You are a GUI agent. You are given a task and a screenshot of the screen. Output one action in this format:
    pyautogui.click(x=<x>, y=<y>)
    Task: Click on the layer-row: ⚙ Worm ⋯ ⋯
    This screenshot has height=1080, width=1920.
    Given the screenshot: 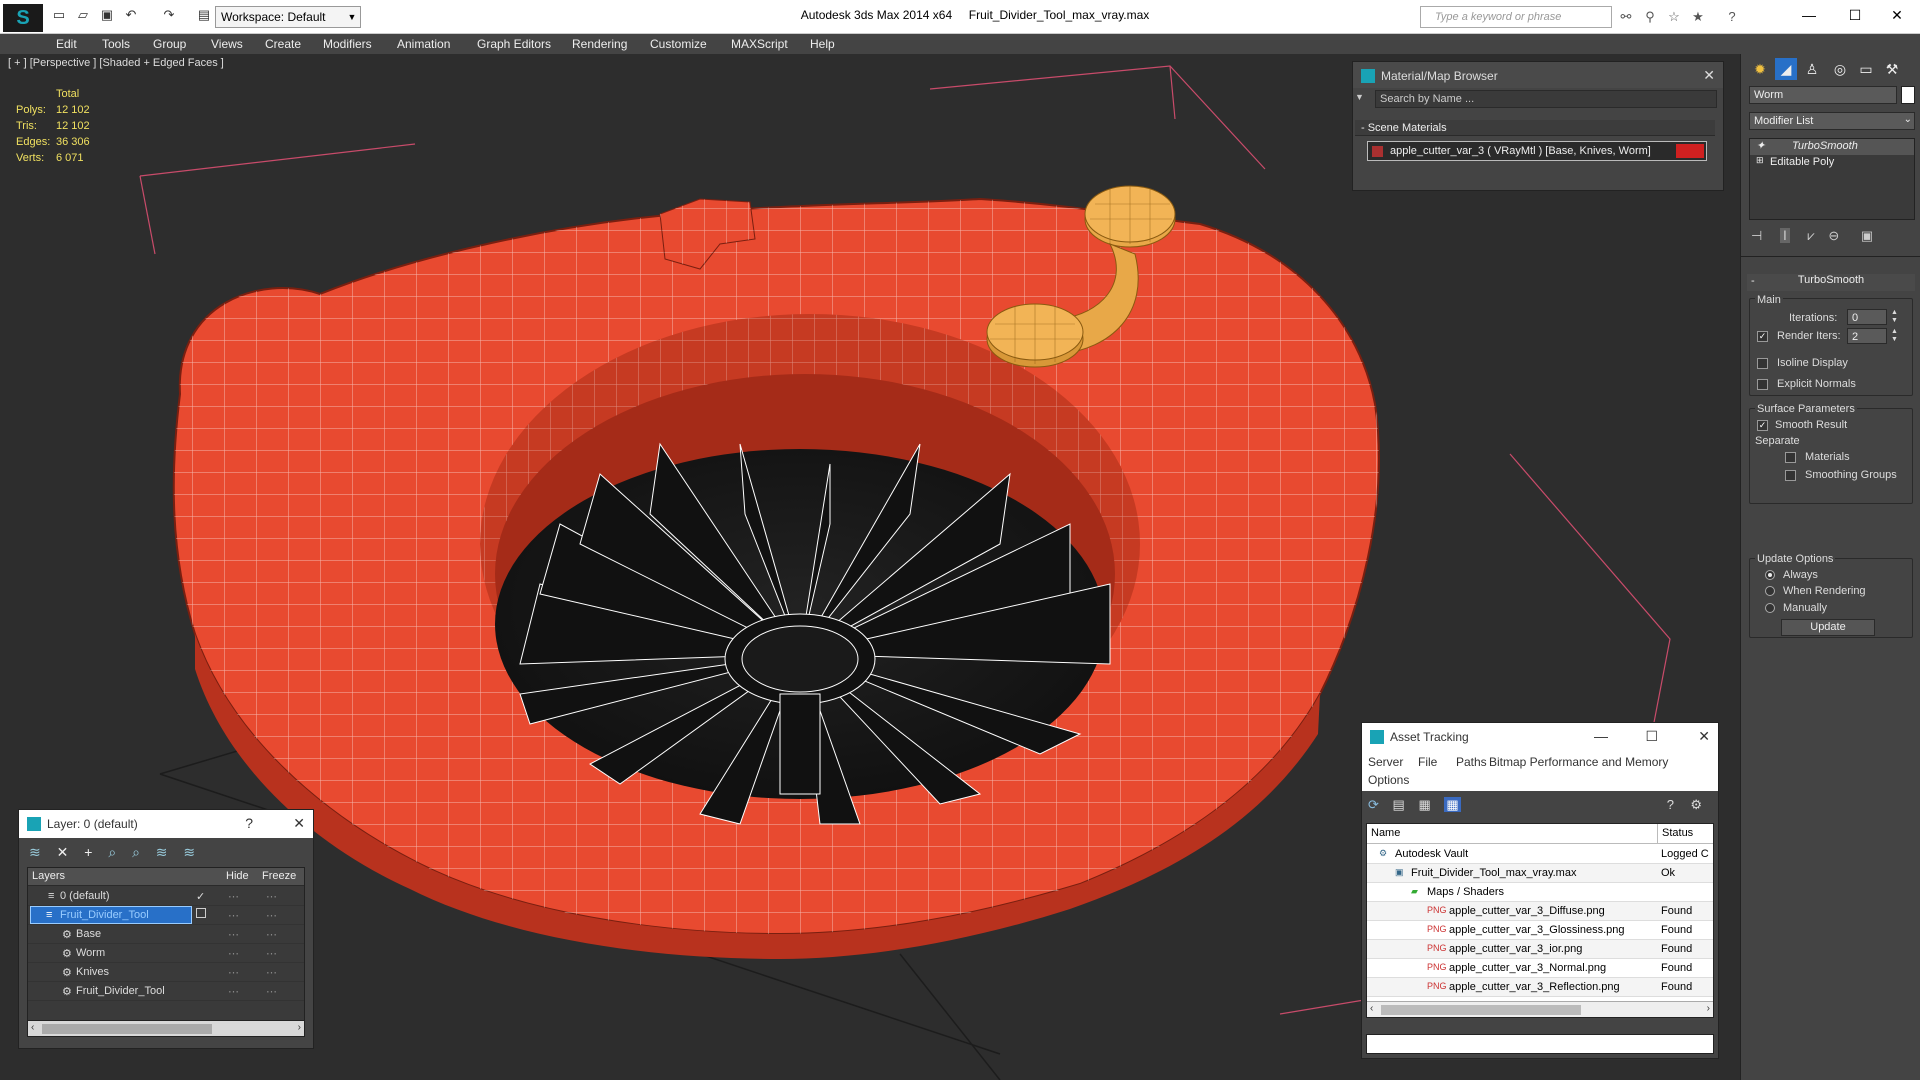 What is the action you would take?
    pyautogui.click(x=166, y=953)
    